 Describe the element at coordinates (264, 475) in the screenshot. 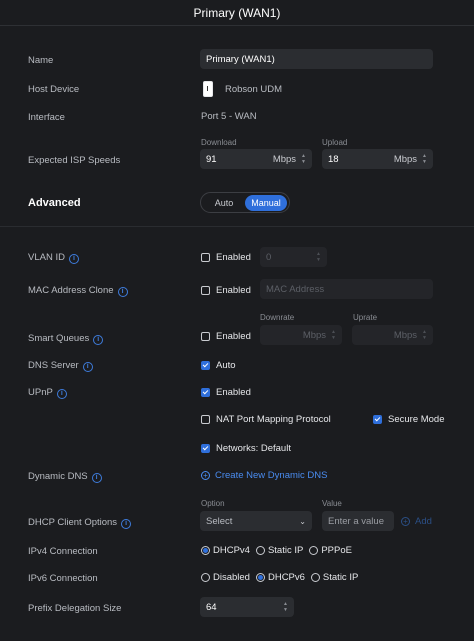

I see `create-dynamic-dns-link: + Create New Dynamic DNS` at that location.